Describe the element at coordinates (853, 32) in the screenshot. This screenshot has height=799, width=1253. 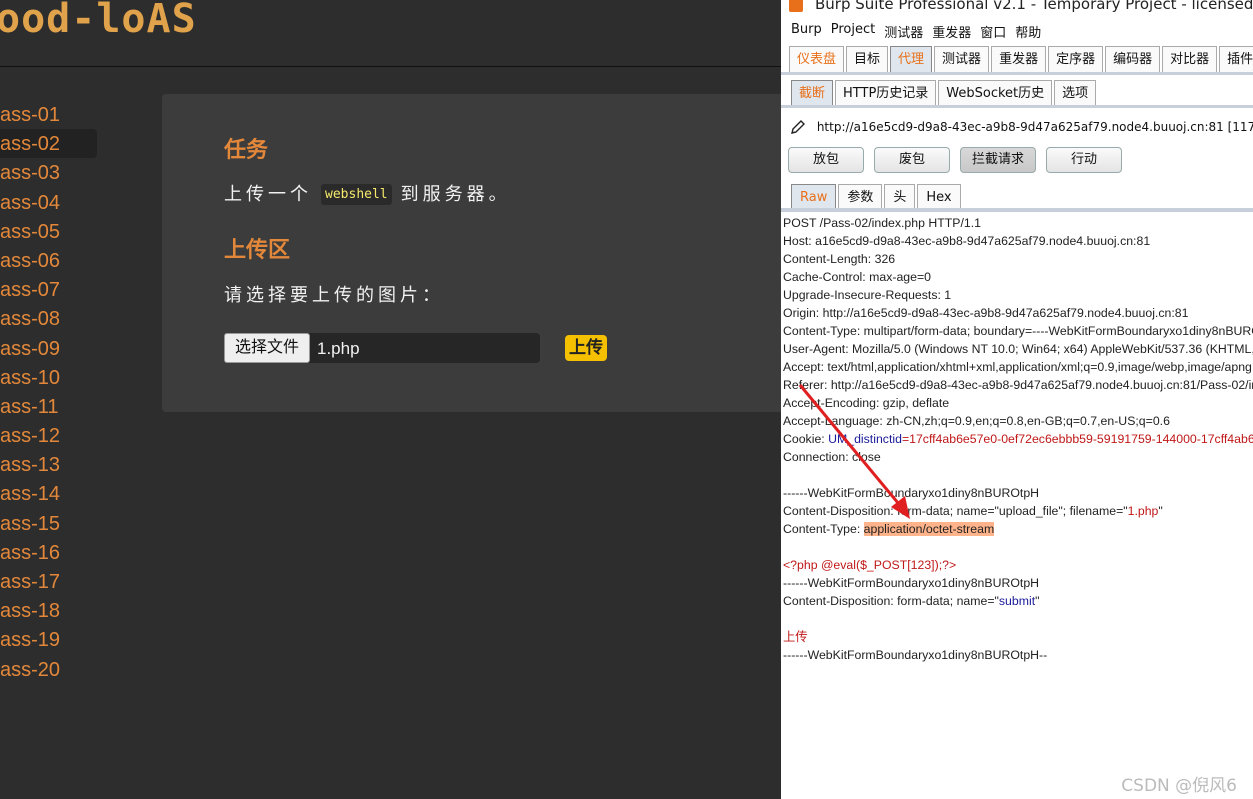
I see `menu-item: Project` at that location.